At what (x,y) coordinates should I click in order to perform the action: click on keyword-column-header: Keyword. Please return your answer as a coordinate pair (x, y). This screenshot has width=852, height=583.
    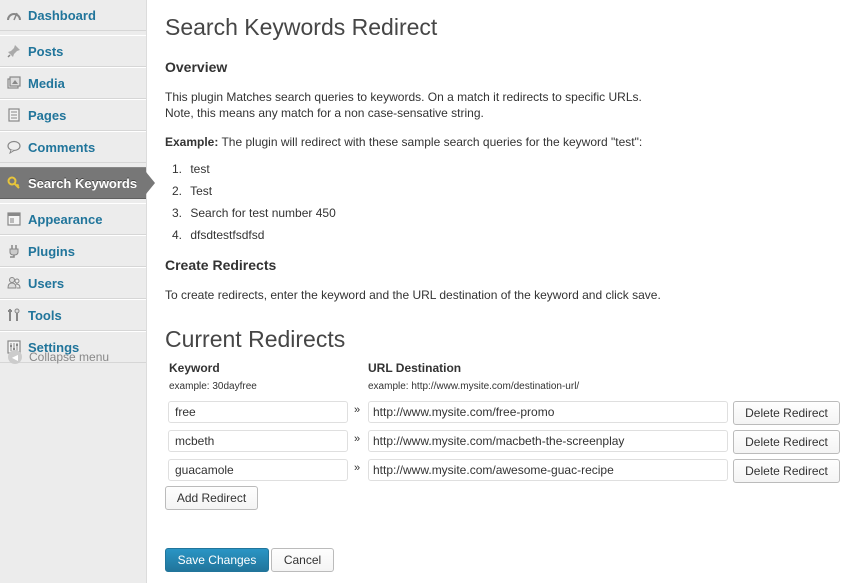
    Looking at the image, I should click on (194, 368).